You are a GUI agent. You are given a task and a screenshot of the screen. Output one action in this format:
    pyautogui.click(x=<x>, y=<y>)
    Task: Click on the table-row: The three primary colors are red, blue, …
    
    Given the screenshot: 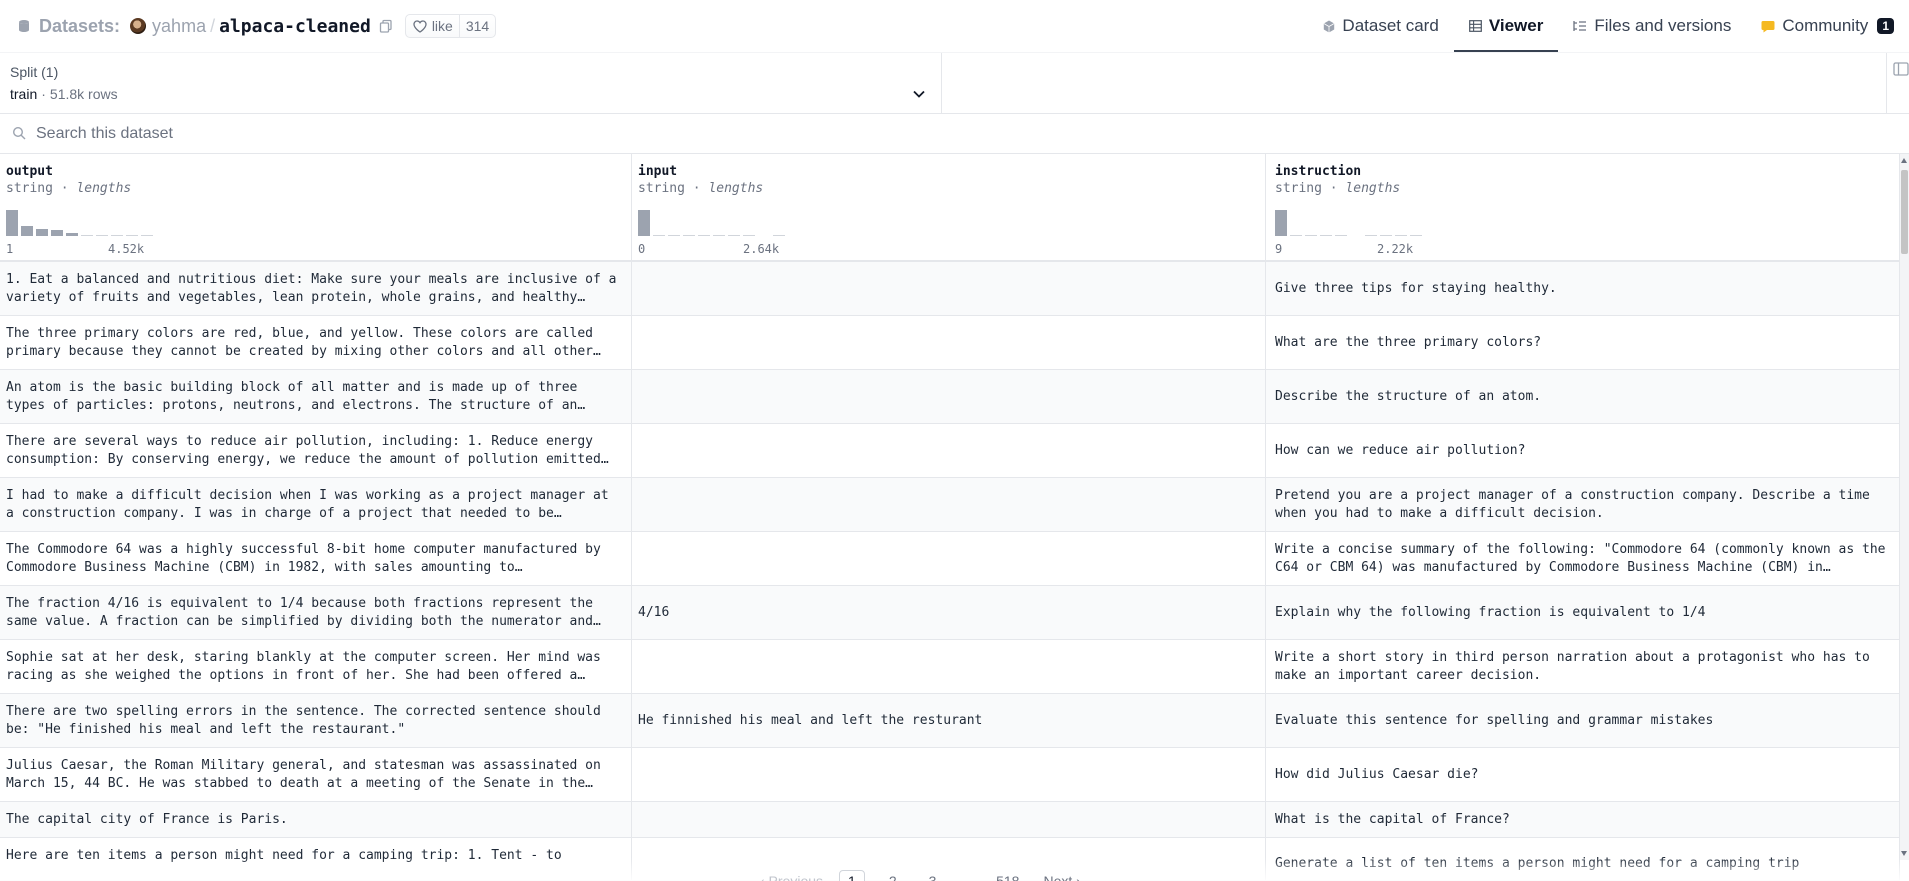 What is the action you would take?
    pyautogui.click(x=950, y=343)
    